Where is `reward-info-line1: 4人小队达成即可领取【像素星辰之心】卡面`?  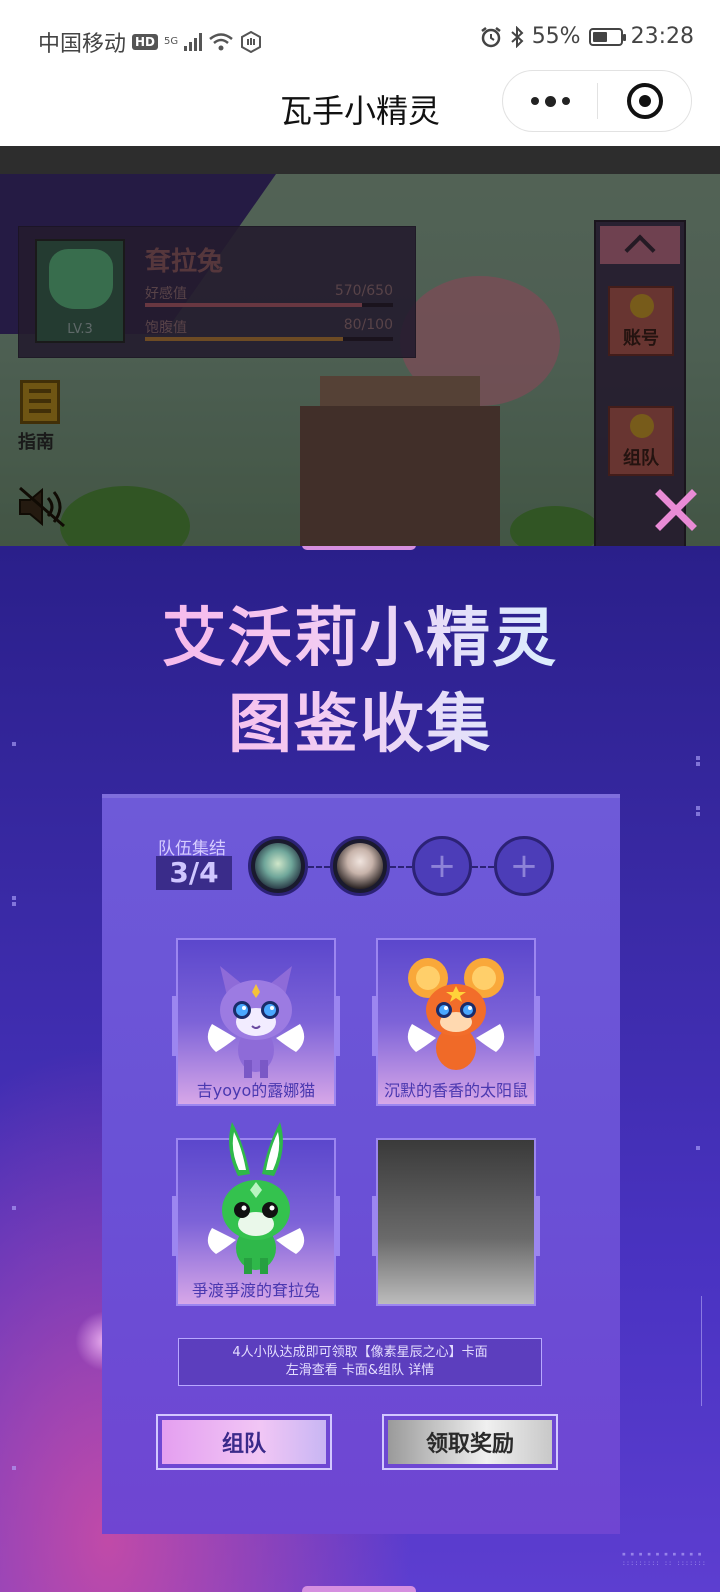 reward-info-line1: 4人小队达成即可领取【像素星辰之心】卡面 is located at coordinates (360, 1352).